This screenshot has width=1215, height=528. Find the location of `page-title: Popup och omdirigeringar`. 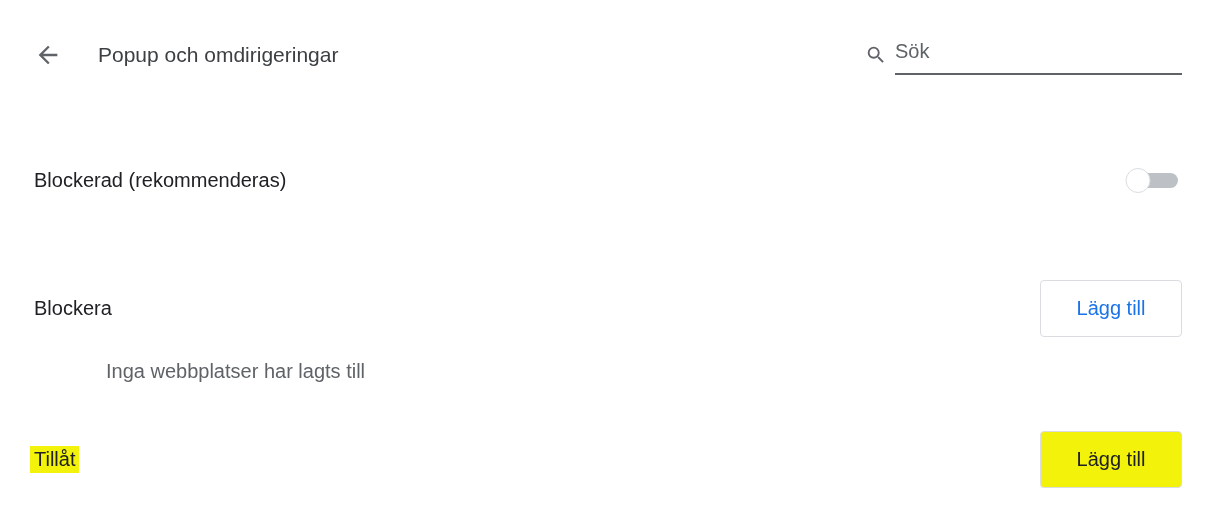

page-title: Popup och omdirigeringar is located at coordinates (219, 55).